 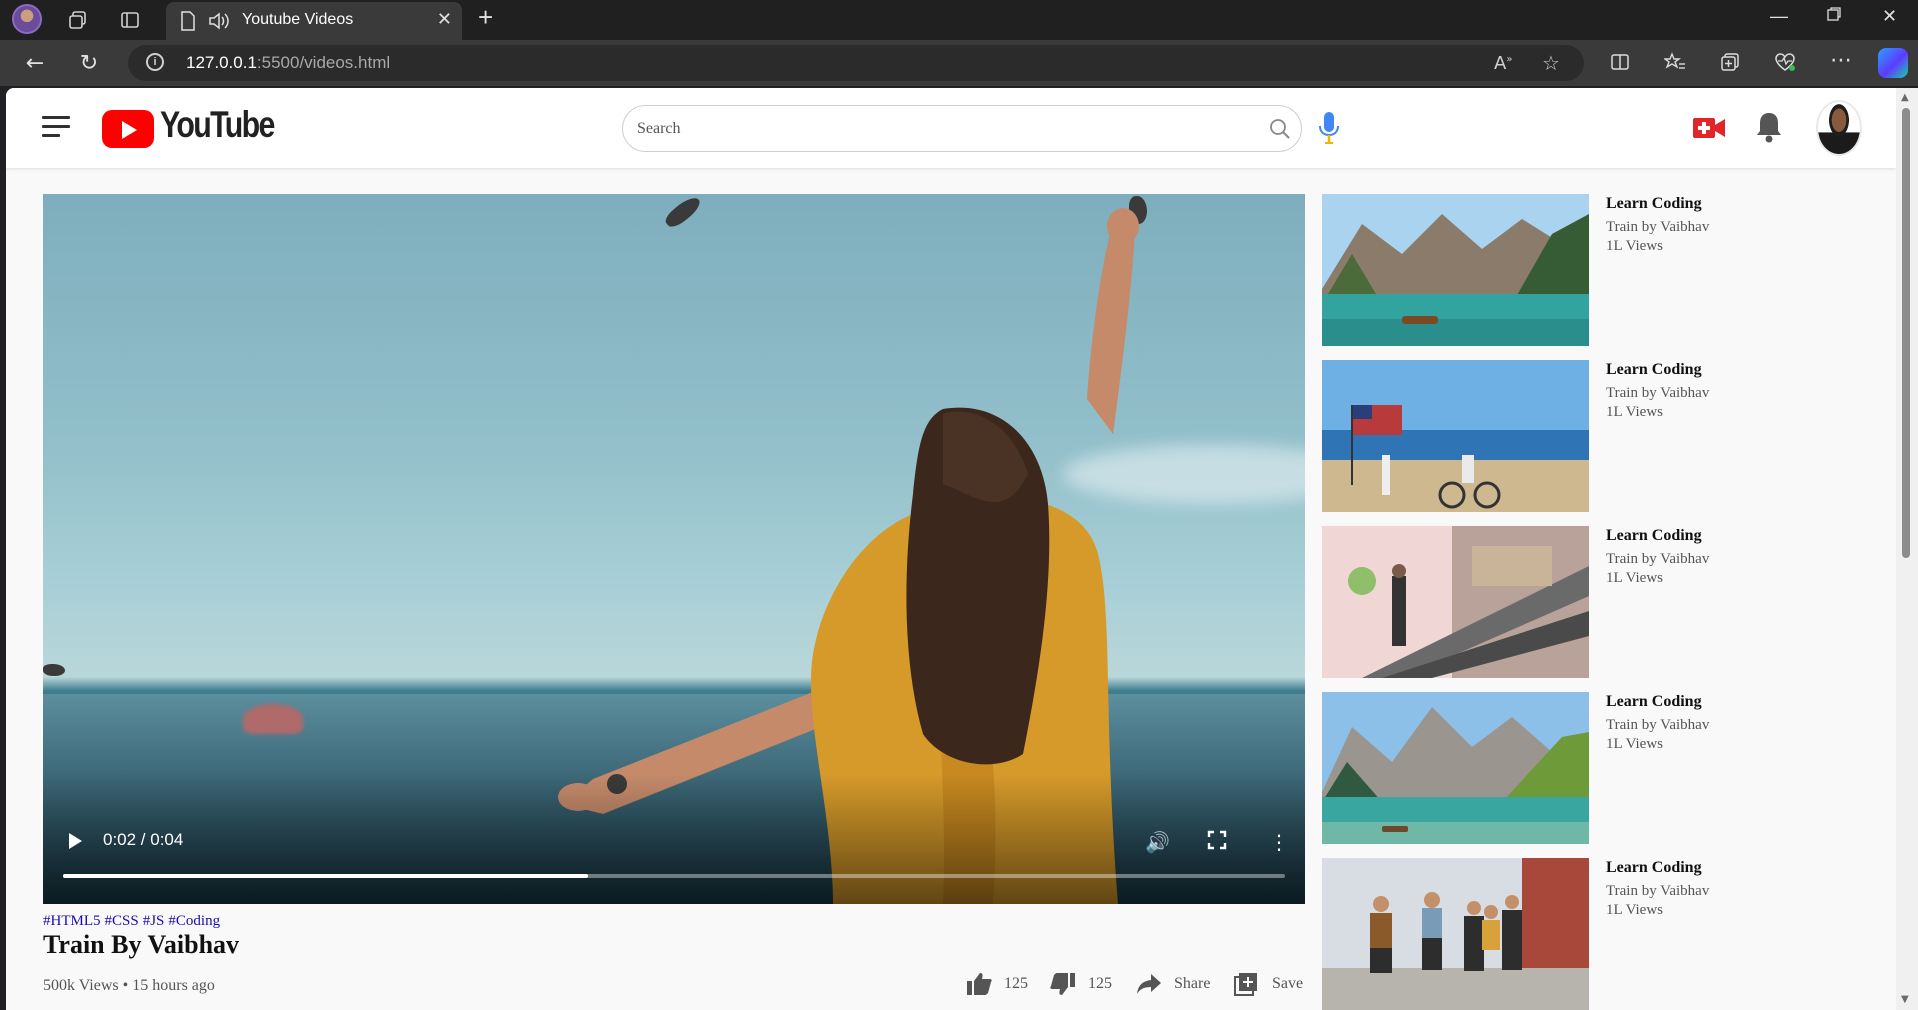 What do you see at coordinates (1839, 128) in the screenshot?
I see `user-avatar` at bounding box center [1839, 128].